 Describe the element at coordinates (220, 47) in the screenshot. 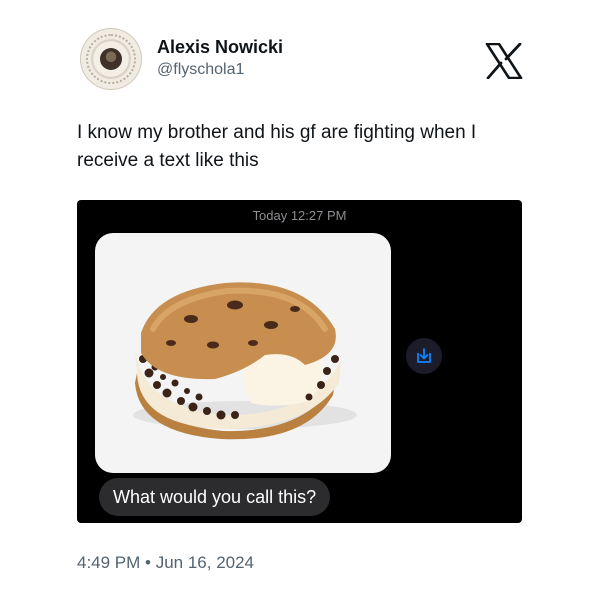

I see `author-name: Alexis Nowicki` at that location.